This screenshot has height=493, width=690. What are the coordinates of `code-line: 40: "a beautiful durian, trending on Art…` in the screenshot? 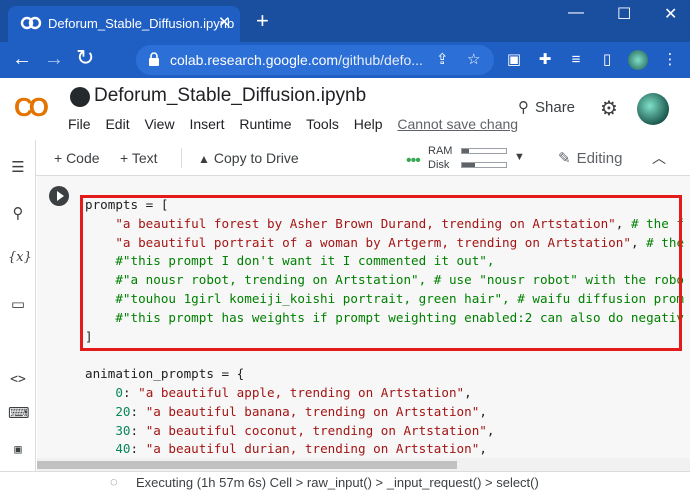 It's located at (384, 449).